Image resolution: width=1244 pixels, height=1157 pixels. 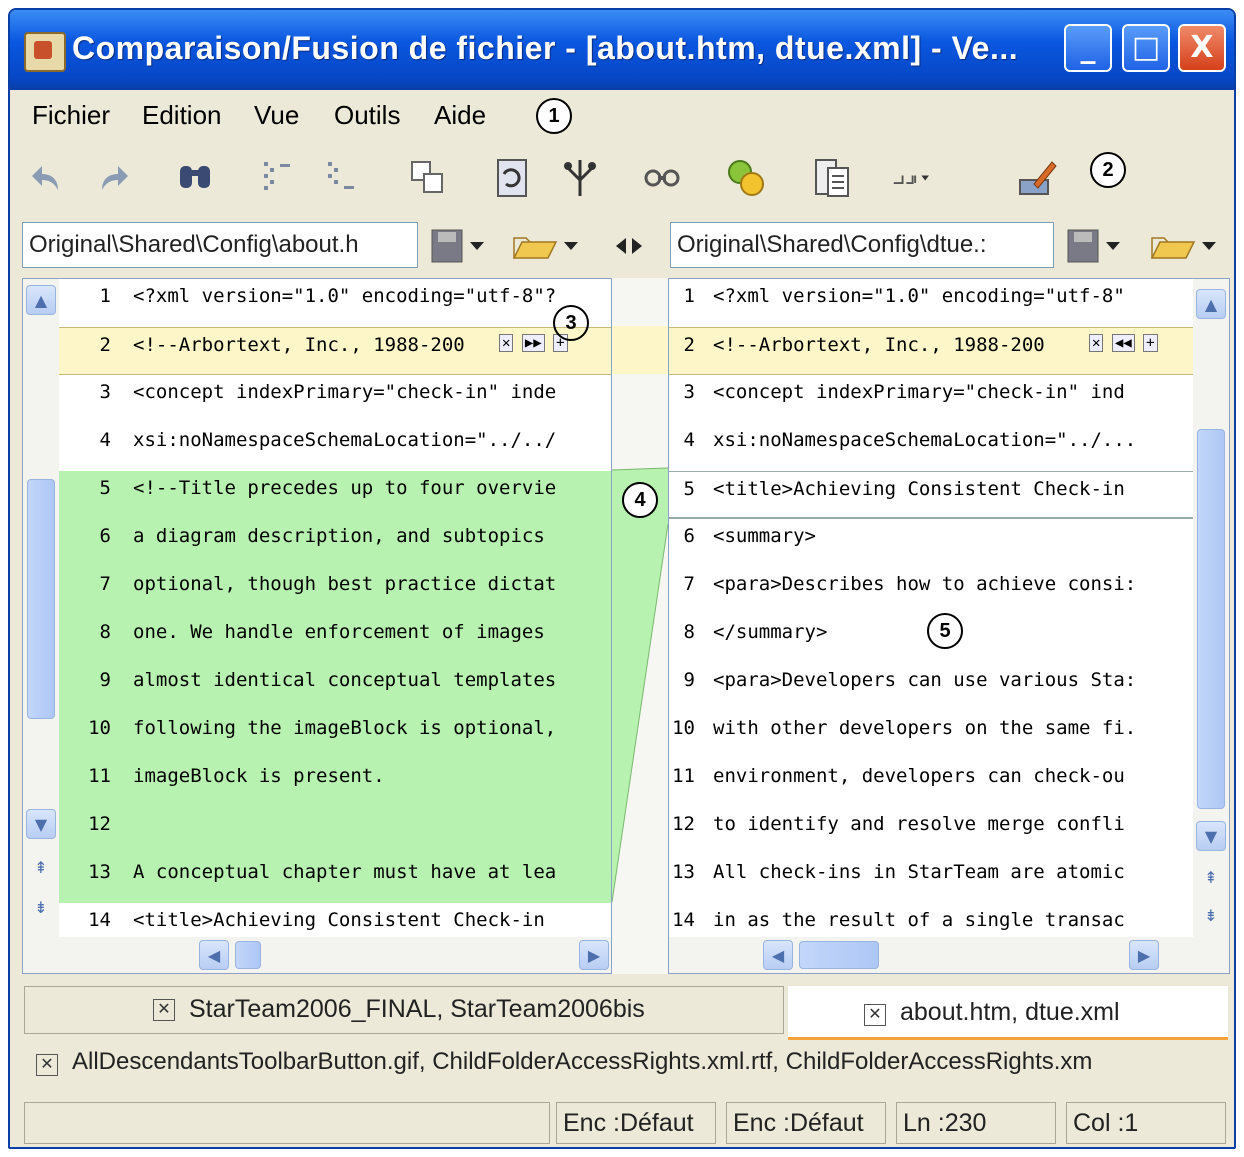 I want to click on minimize-button: _, so click(x=1088, y=48).